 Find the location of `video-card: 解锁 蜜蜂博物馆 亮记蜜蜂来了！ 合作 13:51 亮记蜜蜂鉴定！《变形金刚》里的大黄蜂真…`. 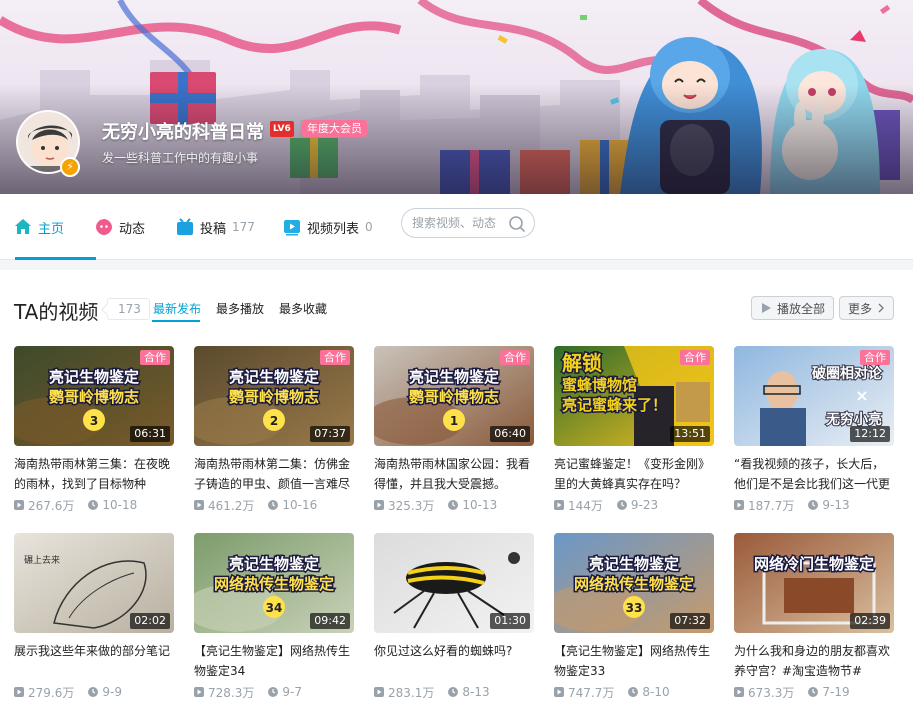

video-card: 解锁 蜜蜂博物馆 亮记蜜蜂来了！ 合作 13:51 亮记蜜蜂鉴定！《变形金刚》里的大黄蜂真… is located at coordinates (634, 429).